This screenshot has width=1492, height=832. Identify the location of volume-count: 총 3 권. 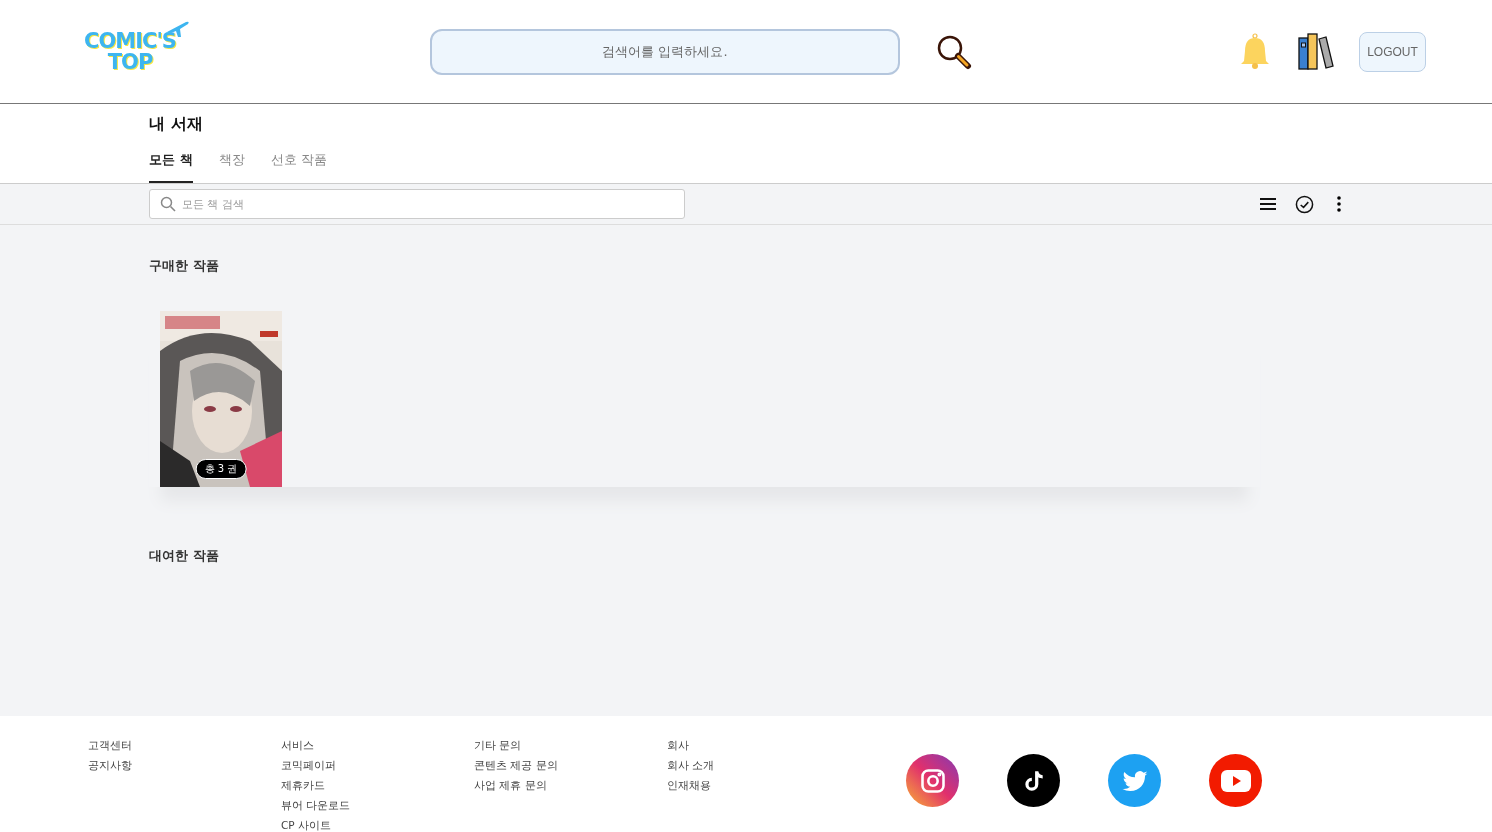
(221, 469).